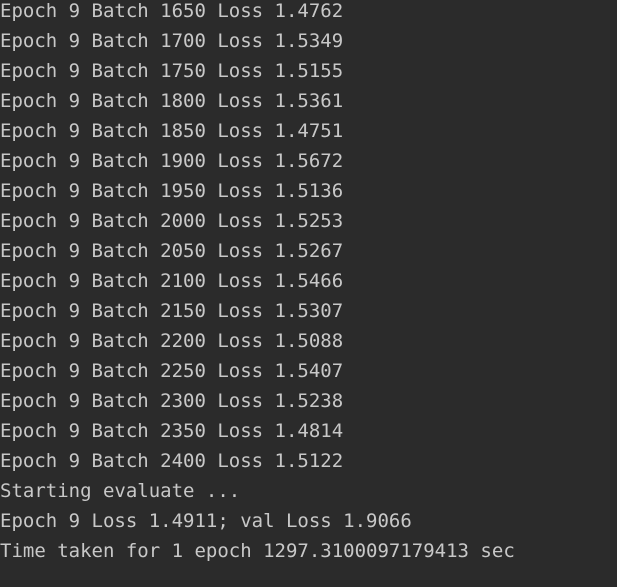 This screenshot has width=617, height=587. What do you see at coordinates (172, 281) in the screenshot?
I see `console-line: Epoch 9 Batch 2100 Loss 1.5466` at bounding box center [172, 281].